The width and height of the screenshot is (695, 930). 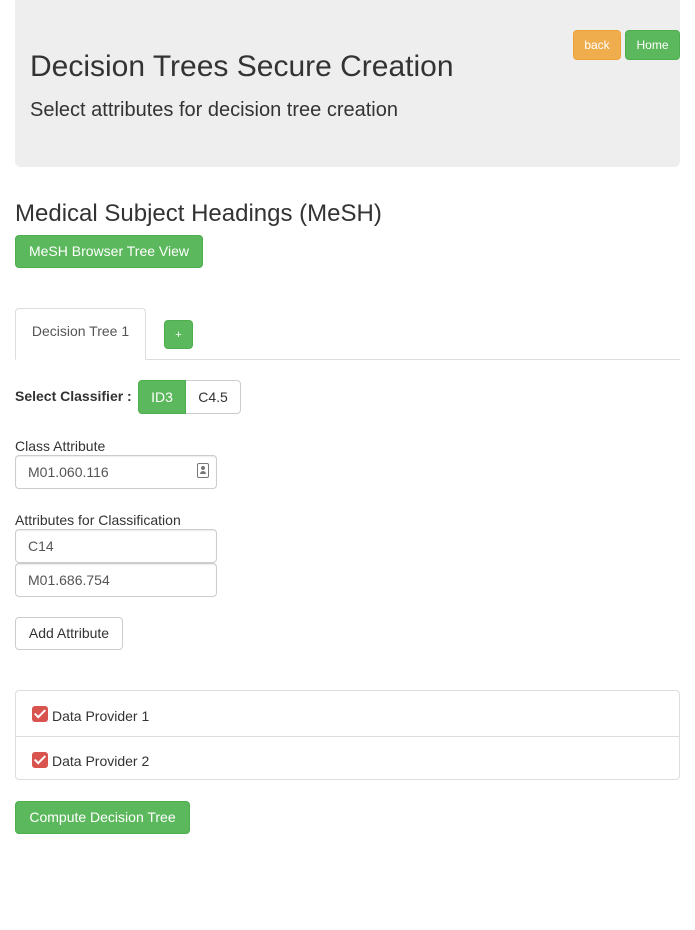 I want to click on classifier-toggle: ID3 C4.5, so click(x=189, y=397).